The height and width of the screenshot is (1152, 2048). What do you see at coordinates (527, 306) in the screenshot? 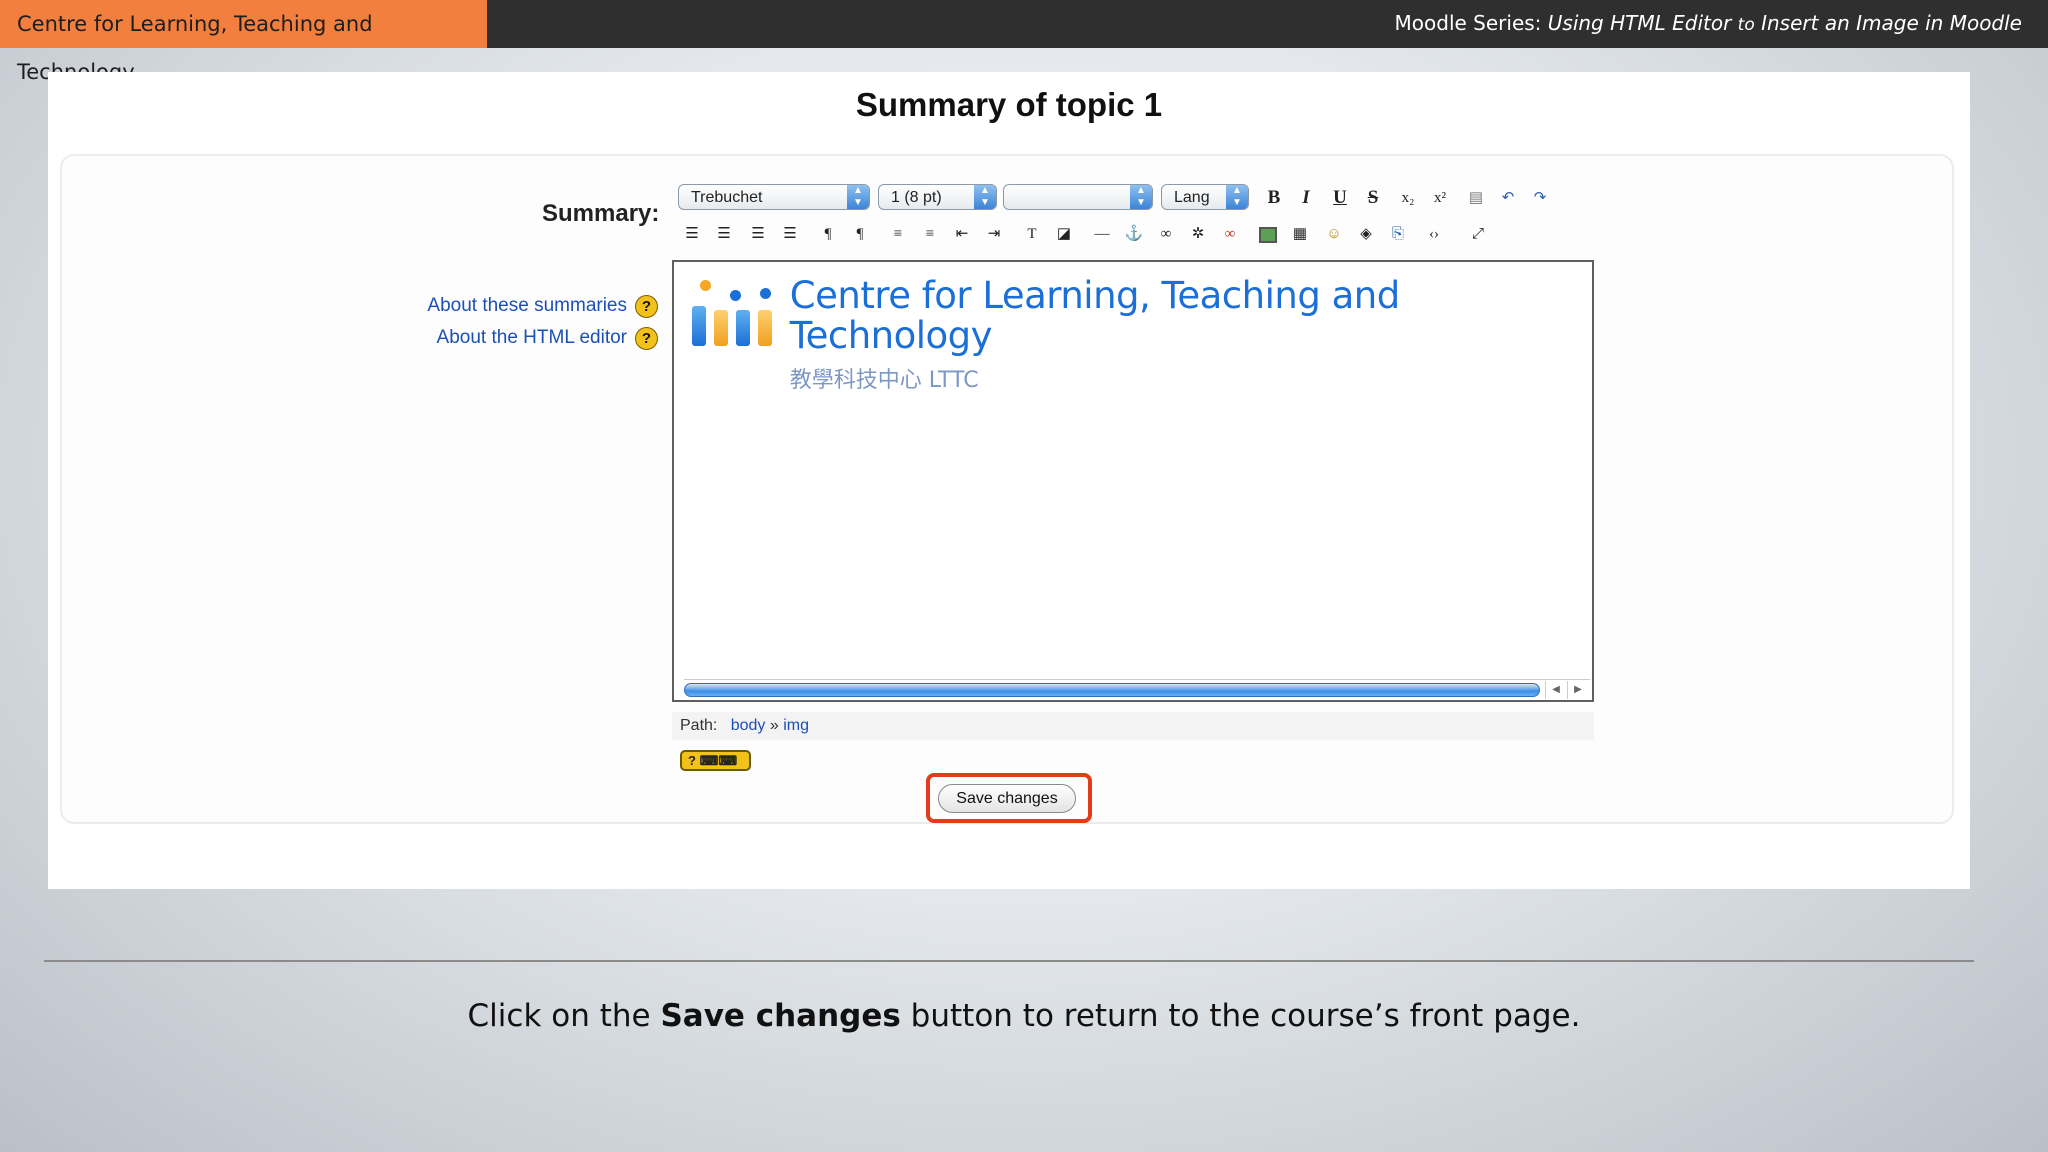
I see `help-link-summaries-label: About these summaries` at bounding box center [527, 306].